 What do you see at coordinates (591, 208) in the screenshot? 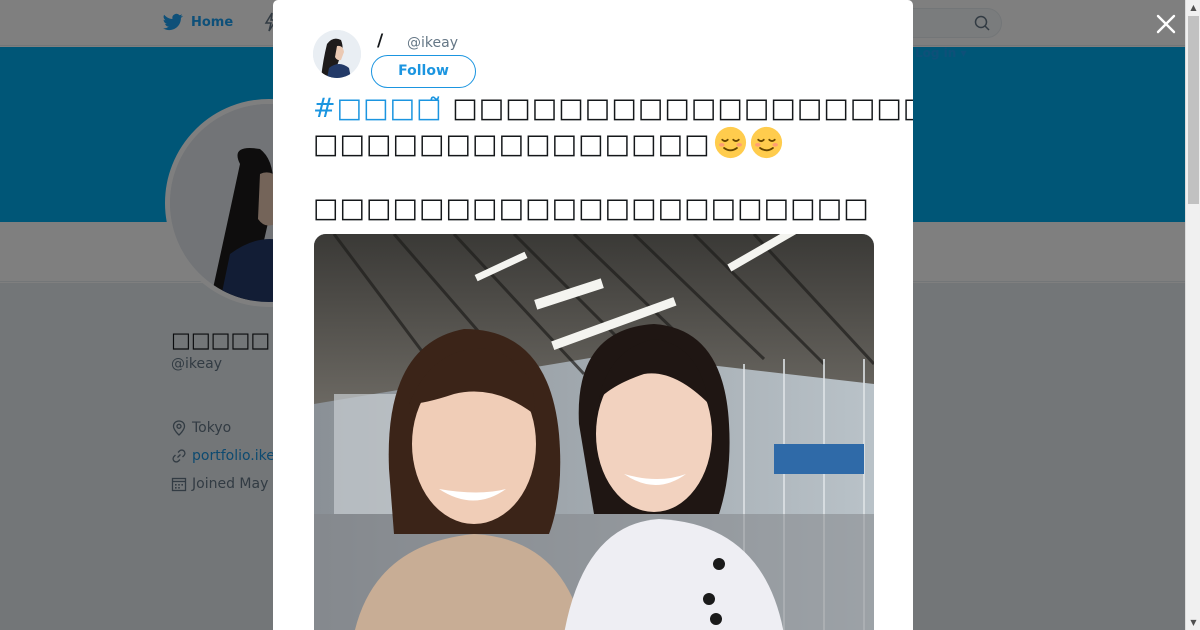
I see `tweet-text-line-3: □□□□□□□□□□□□□□□□□□□□□` at bounding box center [591, 208].